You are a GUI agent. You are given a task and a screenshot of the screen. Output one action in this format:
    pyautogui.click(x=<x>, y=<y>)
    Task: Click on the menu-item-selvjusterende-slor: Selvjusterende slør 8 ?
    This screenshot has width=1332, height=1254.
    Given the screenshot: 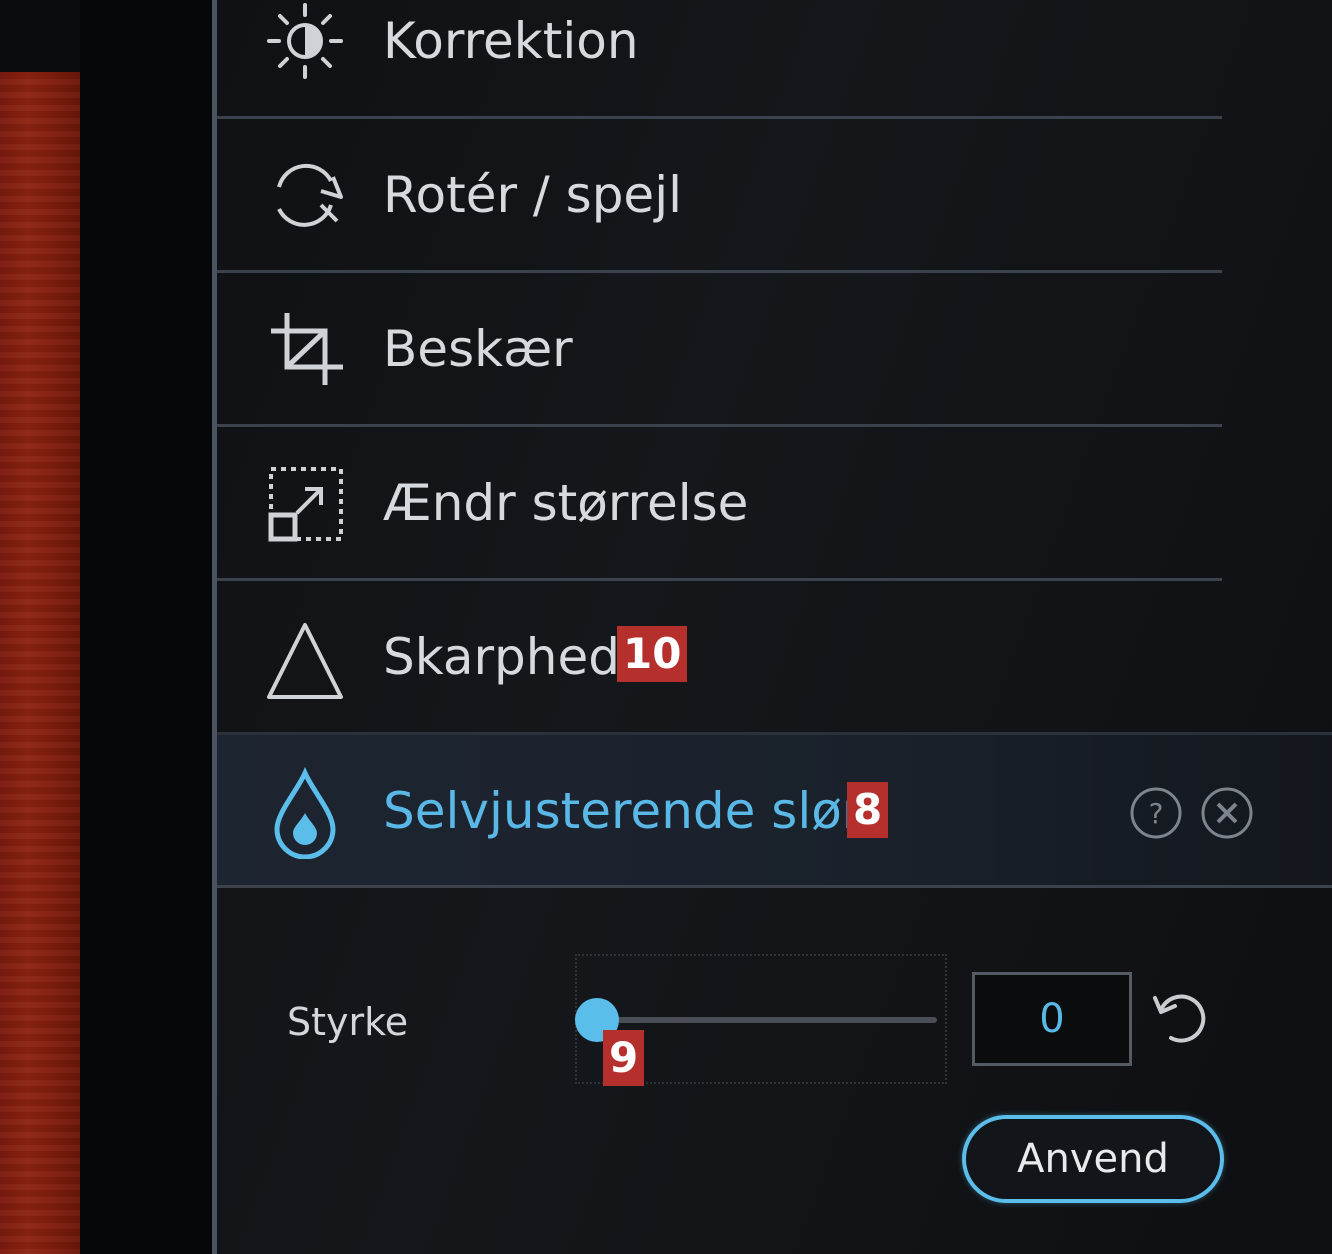 What is the action you would take?
    pyautogui.click(x=774, y=810)
    